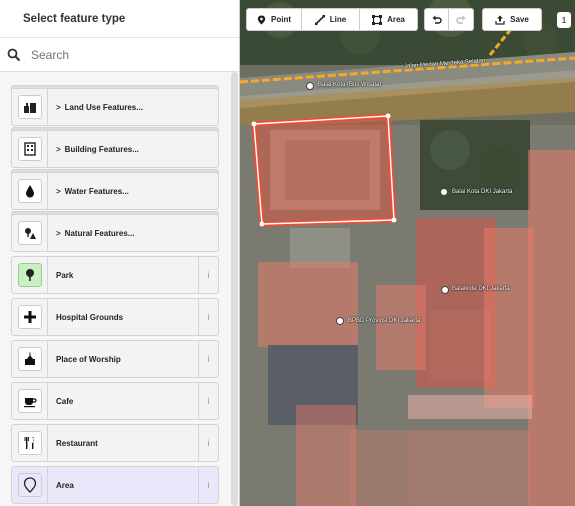 The image size is (575, 506). What do you see at coordinates (115, 443) in the screenshot?
I see `preset-restaurant: Restaurant i` at bounding box center [115, 443].